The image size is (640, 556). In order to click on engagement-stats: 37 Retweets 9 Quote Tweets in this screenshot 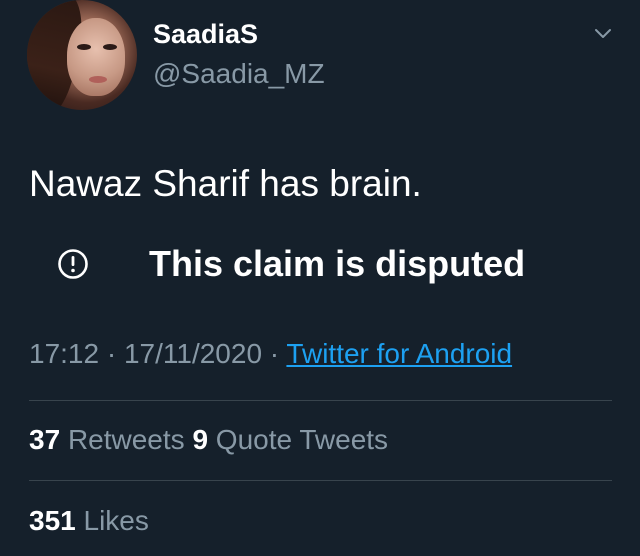, I will do `click(208, 440)`.